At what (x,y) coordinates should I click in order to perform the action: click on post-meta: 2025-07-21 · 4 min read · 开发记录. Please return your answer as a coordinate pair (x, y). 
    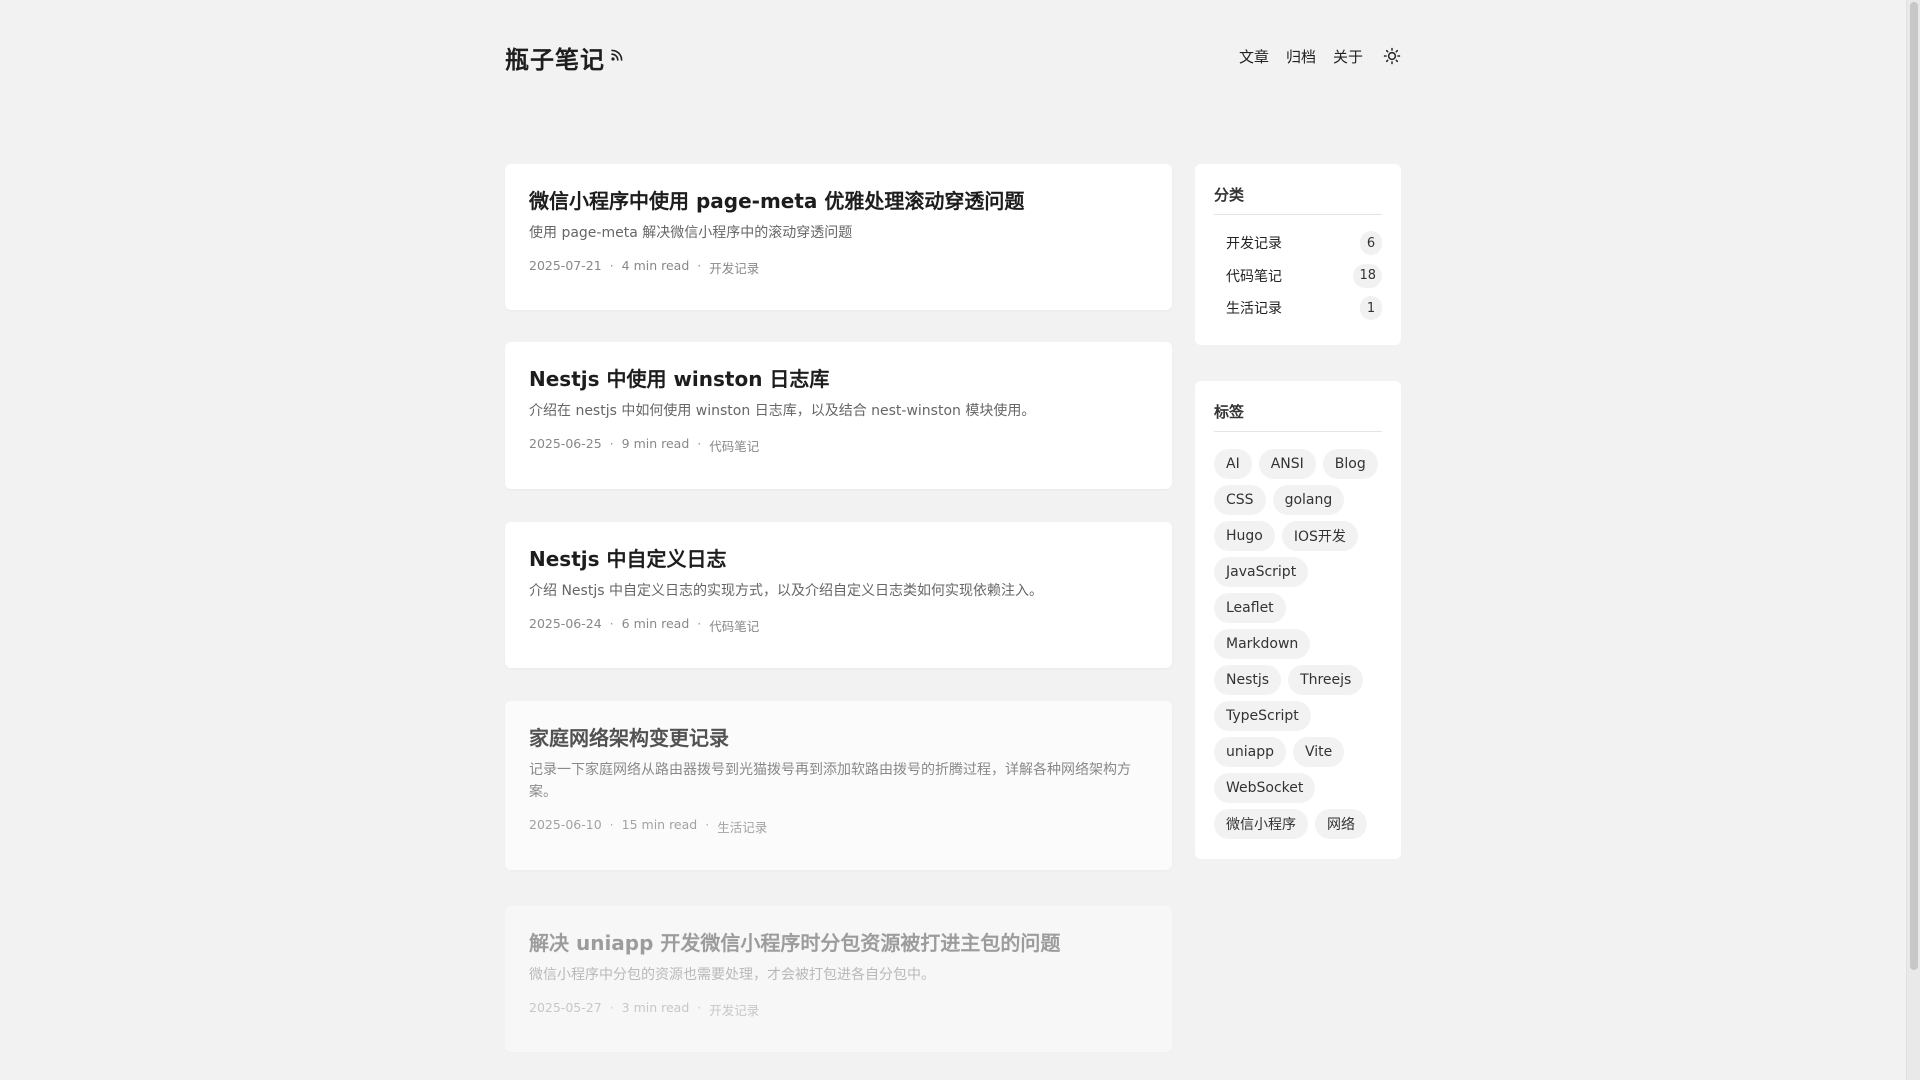
    Looking at the image, I should click on (838, 267).